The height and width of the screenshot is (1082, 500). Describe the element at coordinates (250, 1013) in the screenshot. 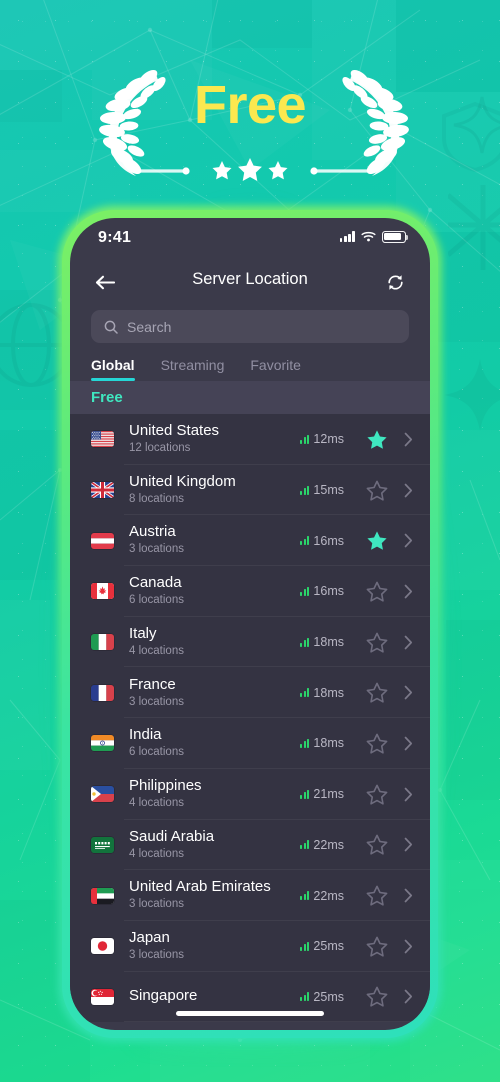

I see `home-indicator` at that location.